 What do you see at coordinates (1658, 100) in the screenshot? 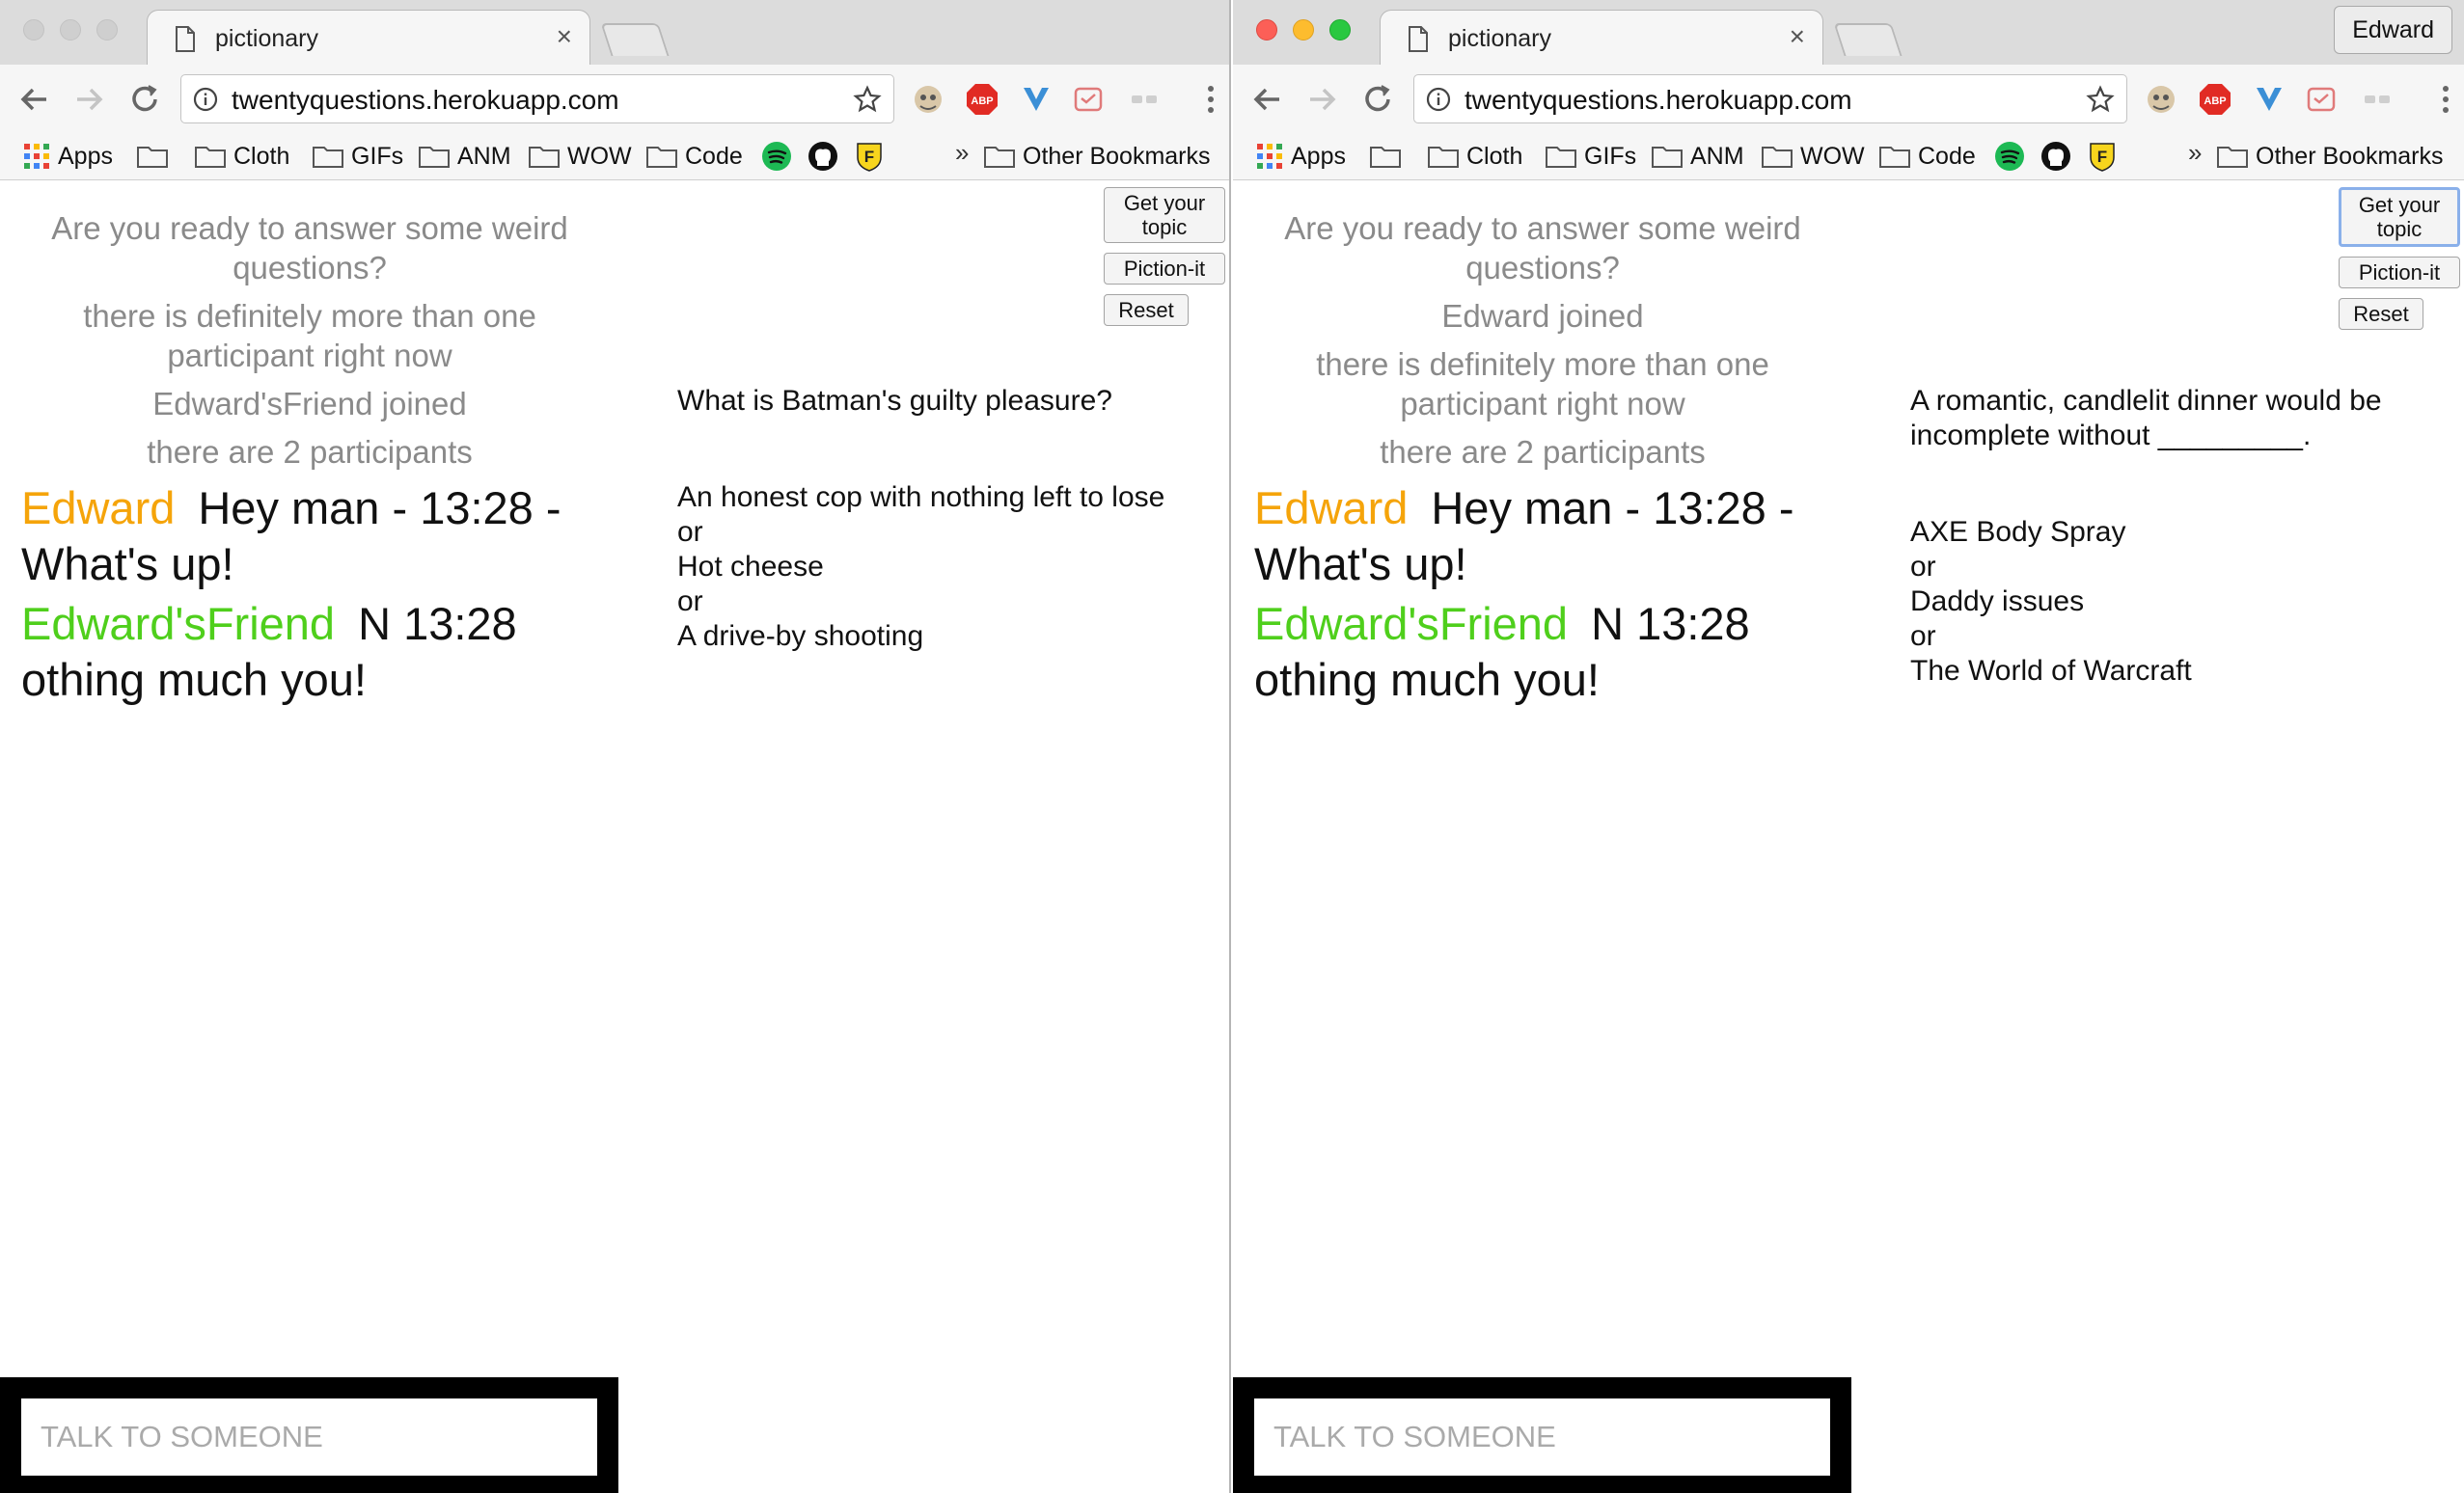
I see `url-text: twentyquestions.herokuapp.com` at bounding box center [1658, 100].